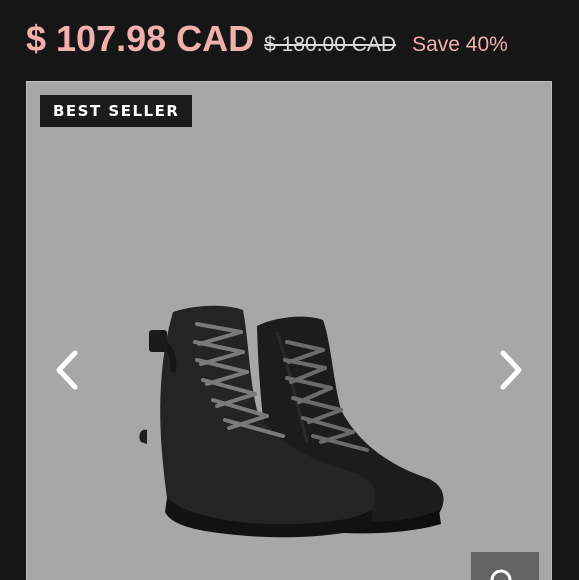  What do you see at coordinates (501, 574) in the screenshot?
I see `zoom-icon` at bounding box center [501, 574].